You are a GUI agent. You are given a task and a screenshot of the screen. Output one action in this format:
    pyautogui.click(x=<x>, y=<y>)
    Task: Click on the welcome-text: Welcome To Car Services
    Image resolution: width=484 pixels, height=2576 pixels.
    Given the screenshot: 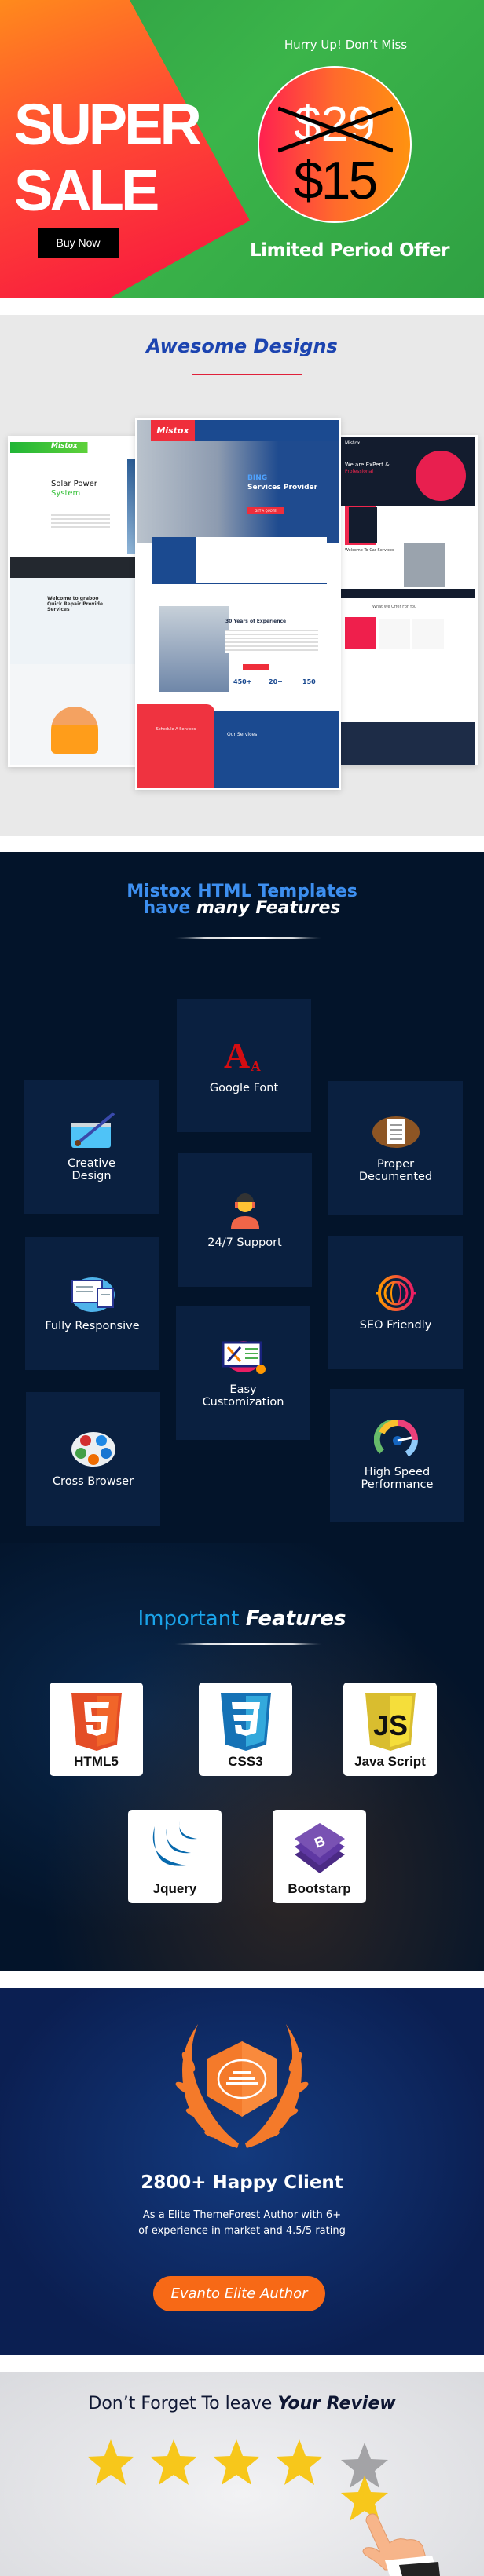 What is the action you would take?
    pyautogui.click(x=369, y=551)
    